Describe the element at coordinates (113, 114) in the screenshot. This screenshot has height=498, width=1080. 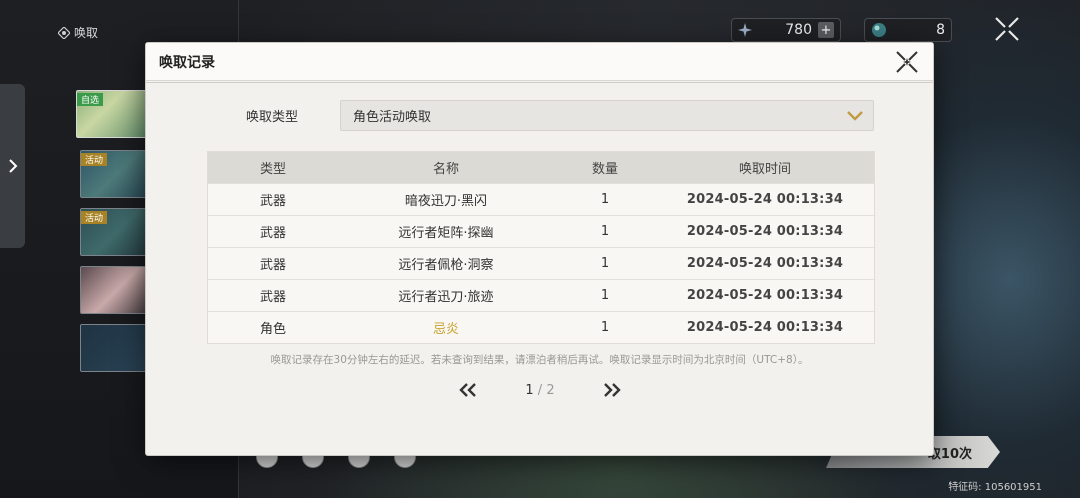
I see `banner-thumb-1: 自选` at that location.